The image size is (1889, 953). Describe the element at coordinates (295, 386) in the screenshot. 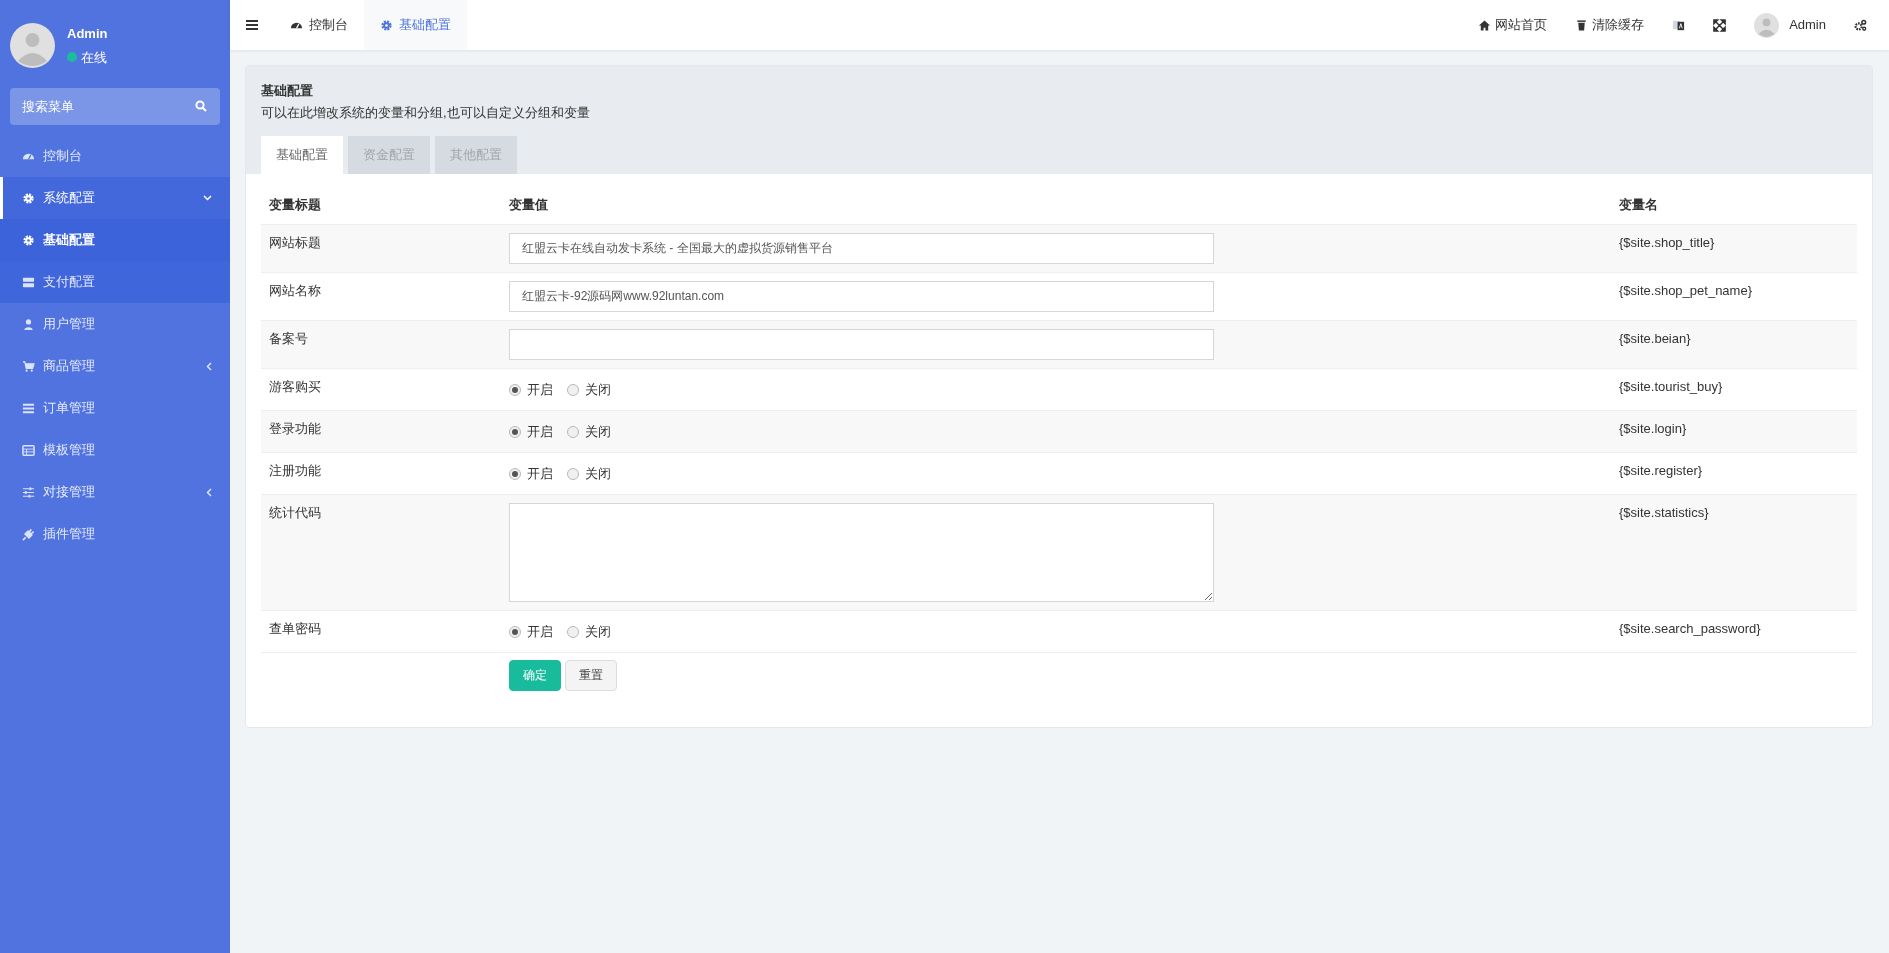

I see `field-label: 游客购买` at that location.